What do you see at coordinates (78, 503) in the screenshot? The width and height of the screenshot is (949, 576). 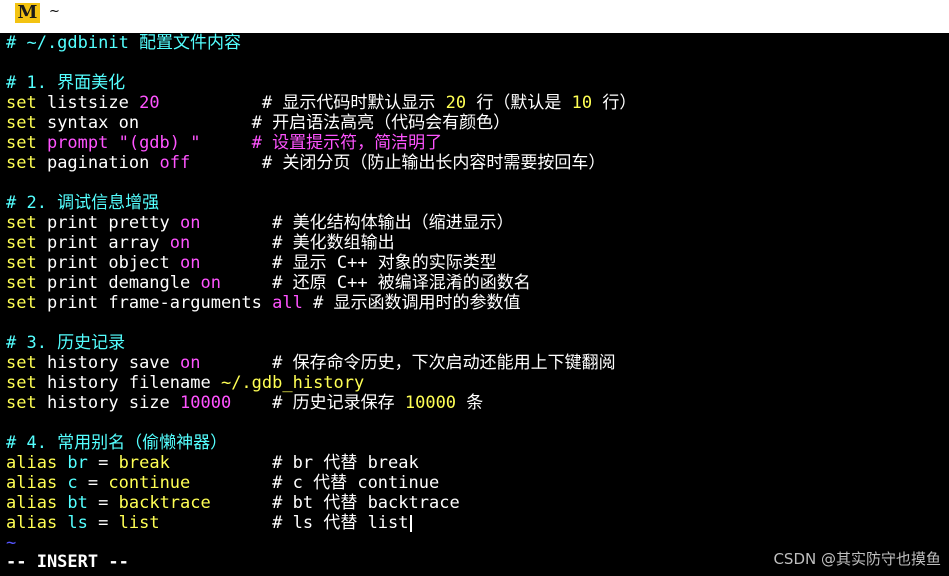 I see `editor-token: bt` at bounding box center [78, 503].